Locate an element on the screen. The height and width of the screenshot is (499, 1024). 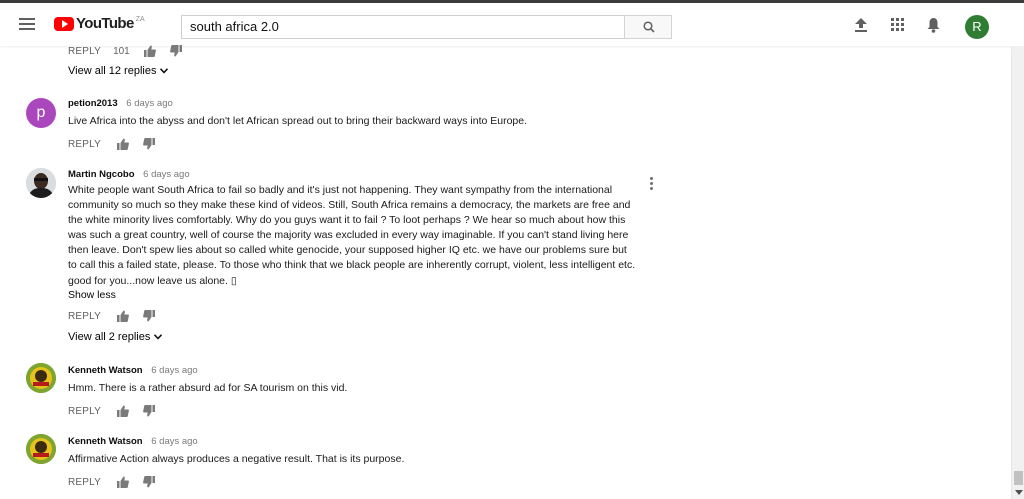
country-code: ZA is located at coordinates (140, 19).